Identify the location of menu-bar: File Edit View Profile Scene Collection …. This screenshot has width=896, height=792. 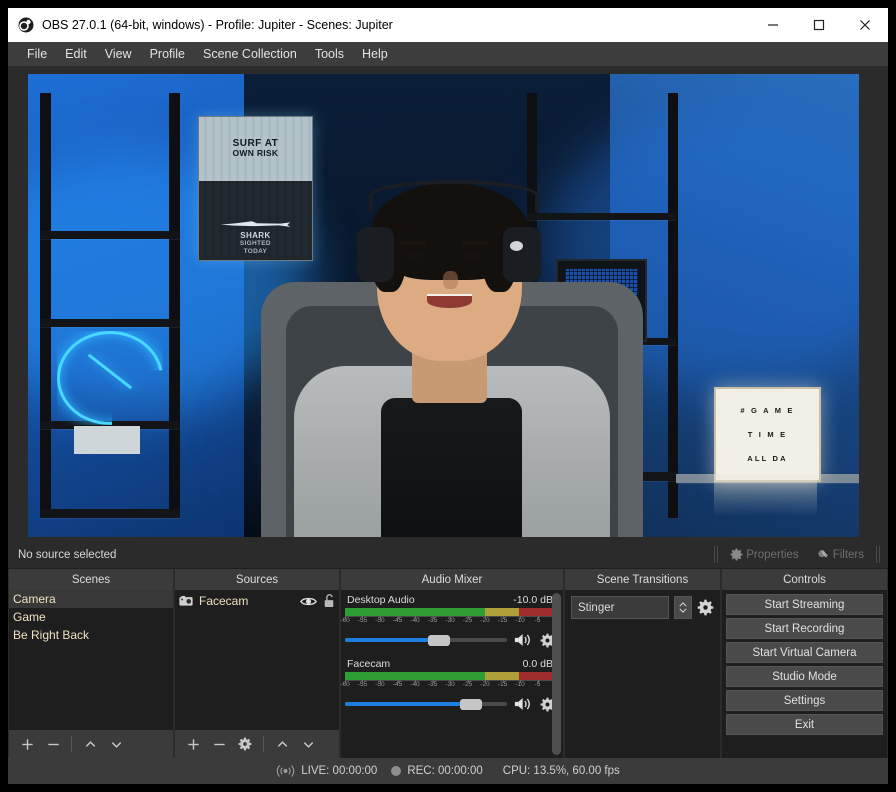
(448, 54).